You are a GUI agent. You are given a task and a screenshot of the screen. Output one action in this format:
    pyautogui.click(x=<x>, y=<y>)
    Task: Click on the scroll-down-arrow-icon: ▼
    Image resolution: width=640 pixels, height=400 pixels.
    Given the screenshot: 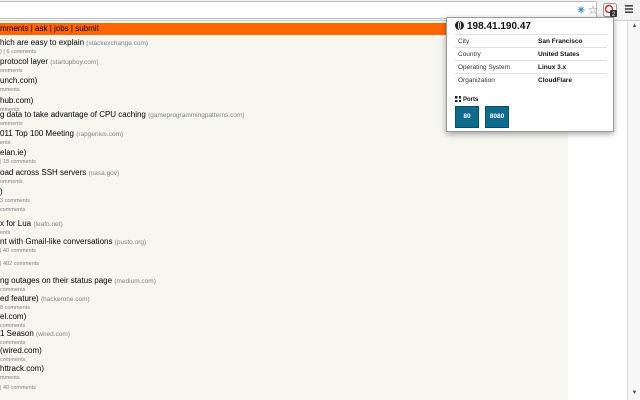 What is the action you would take?
    pyautogui.click(x=634, y=393)
    